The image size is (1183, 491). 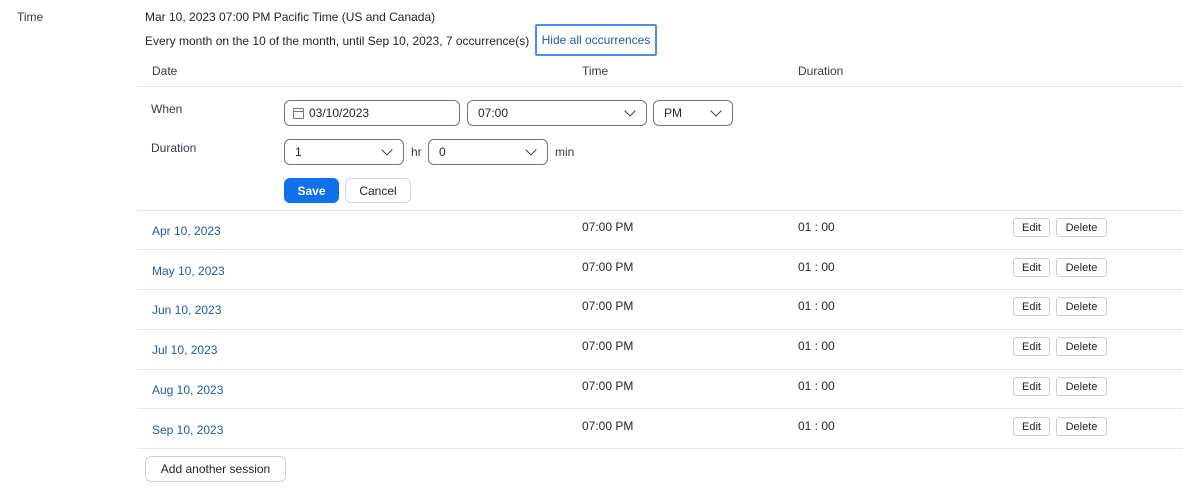 I want to click on ampm-select: PM, so click(x=693, y=113).